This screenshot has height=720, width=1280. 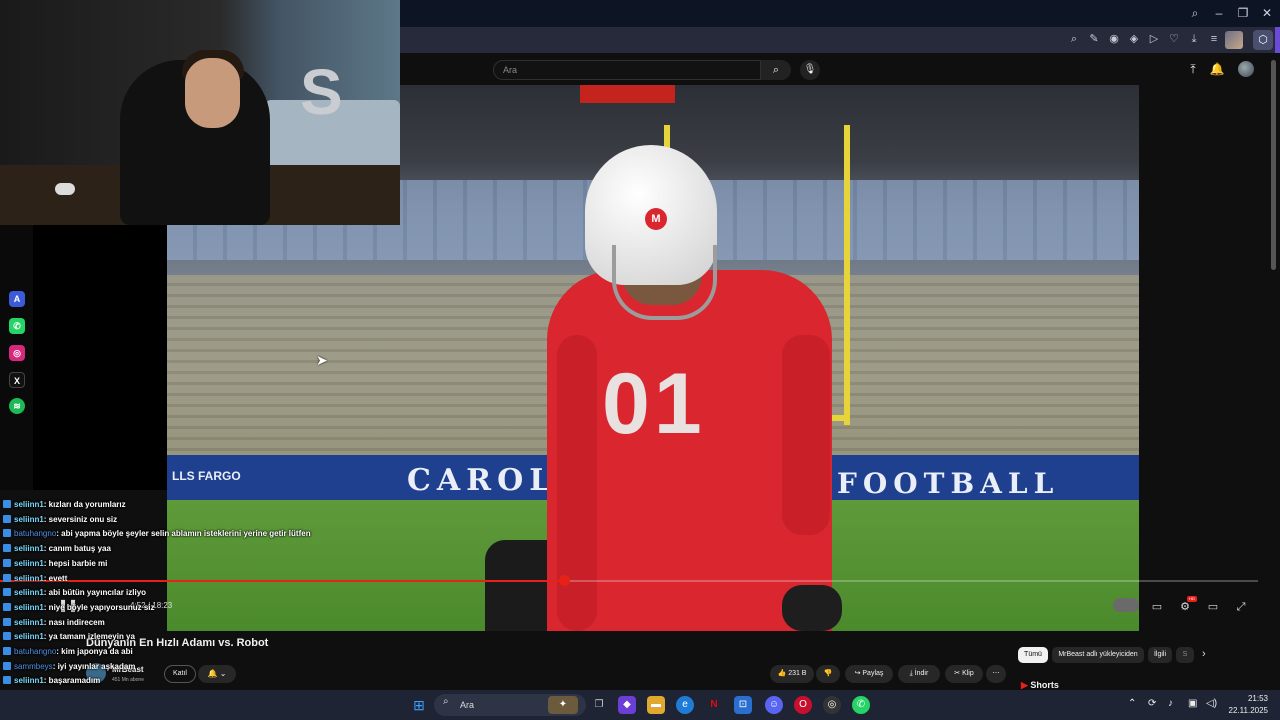 What do you see at coordinates (1243, 13) in the screenshot?
I see `restore-icon: ❐` at bounding box center [1243, 13].